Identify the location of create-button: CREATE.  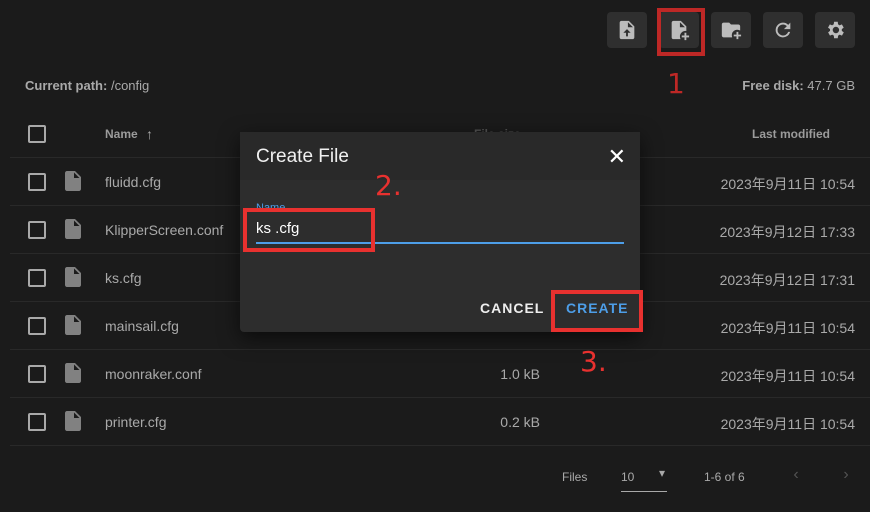
(597, 308).